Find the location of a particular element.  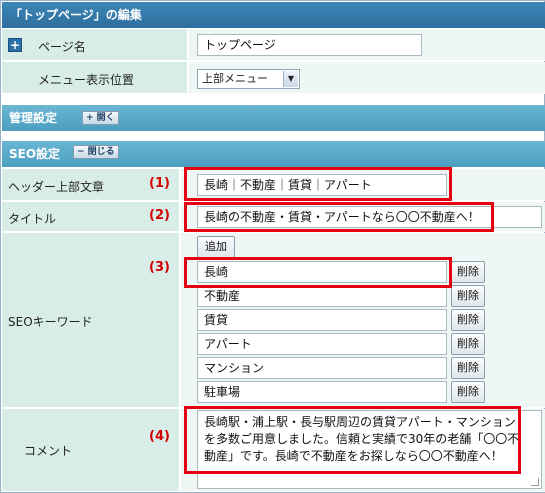

keyword-input: アパート is located at coordinates (322, 344).